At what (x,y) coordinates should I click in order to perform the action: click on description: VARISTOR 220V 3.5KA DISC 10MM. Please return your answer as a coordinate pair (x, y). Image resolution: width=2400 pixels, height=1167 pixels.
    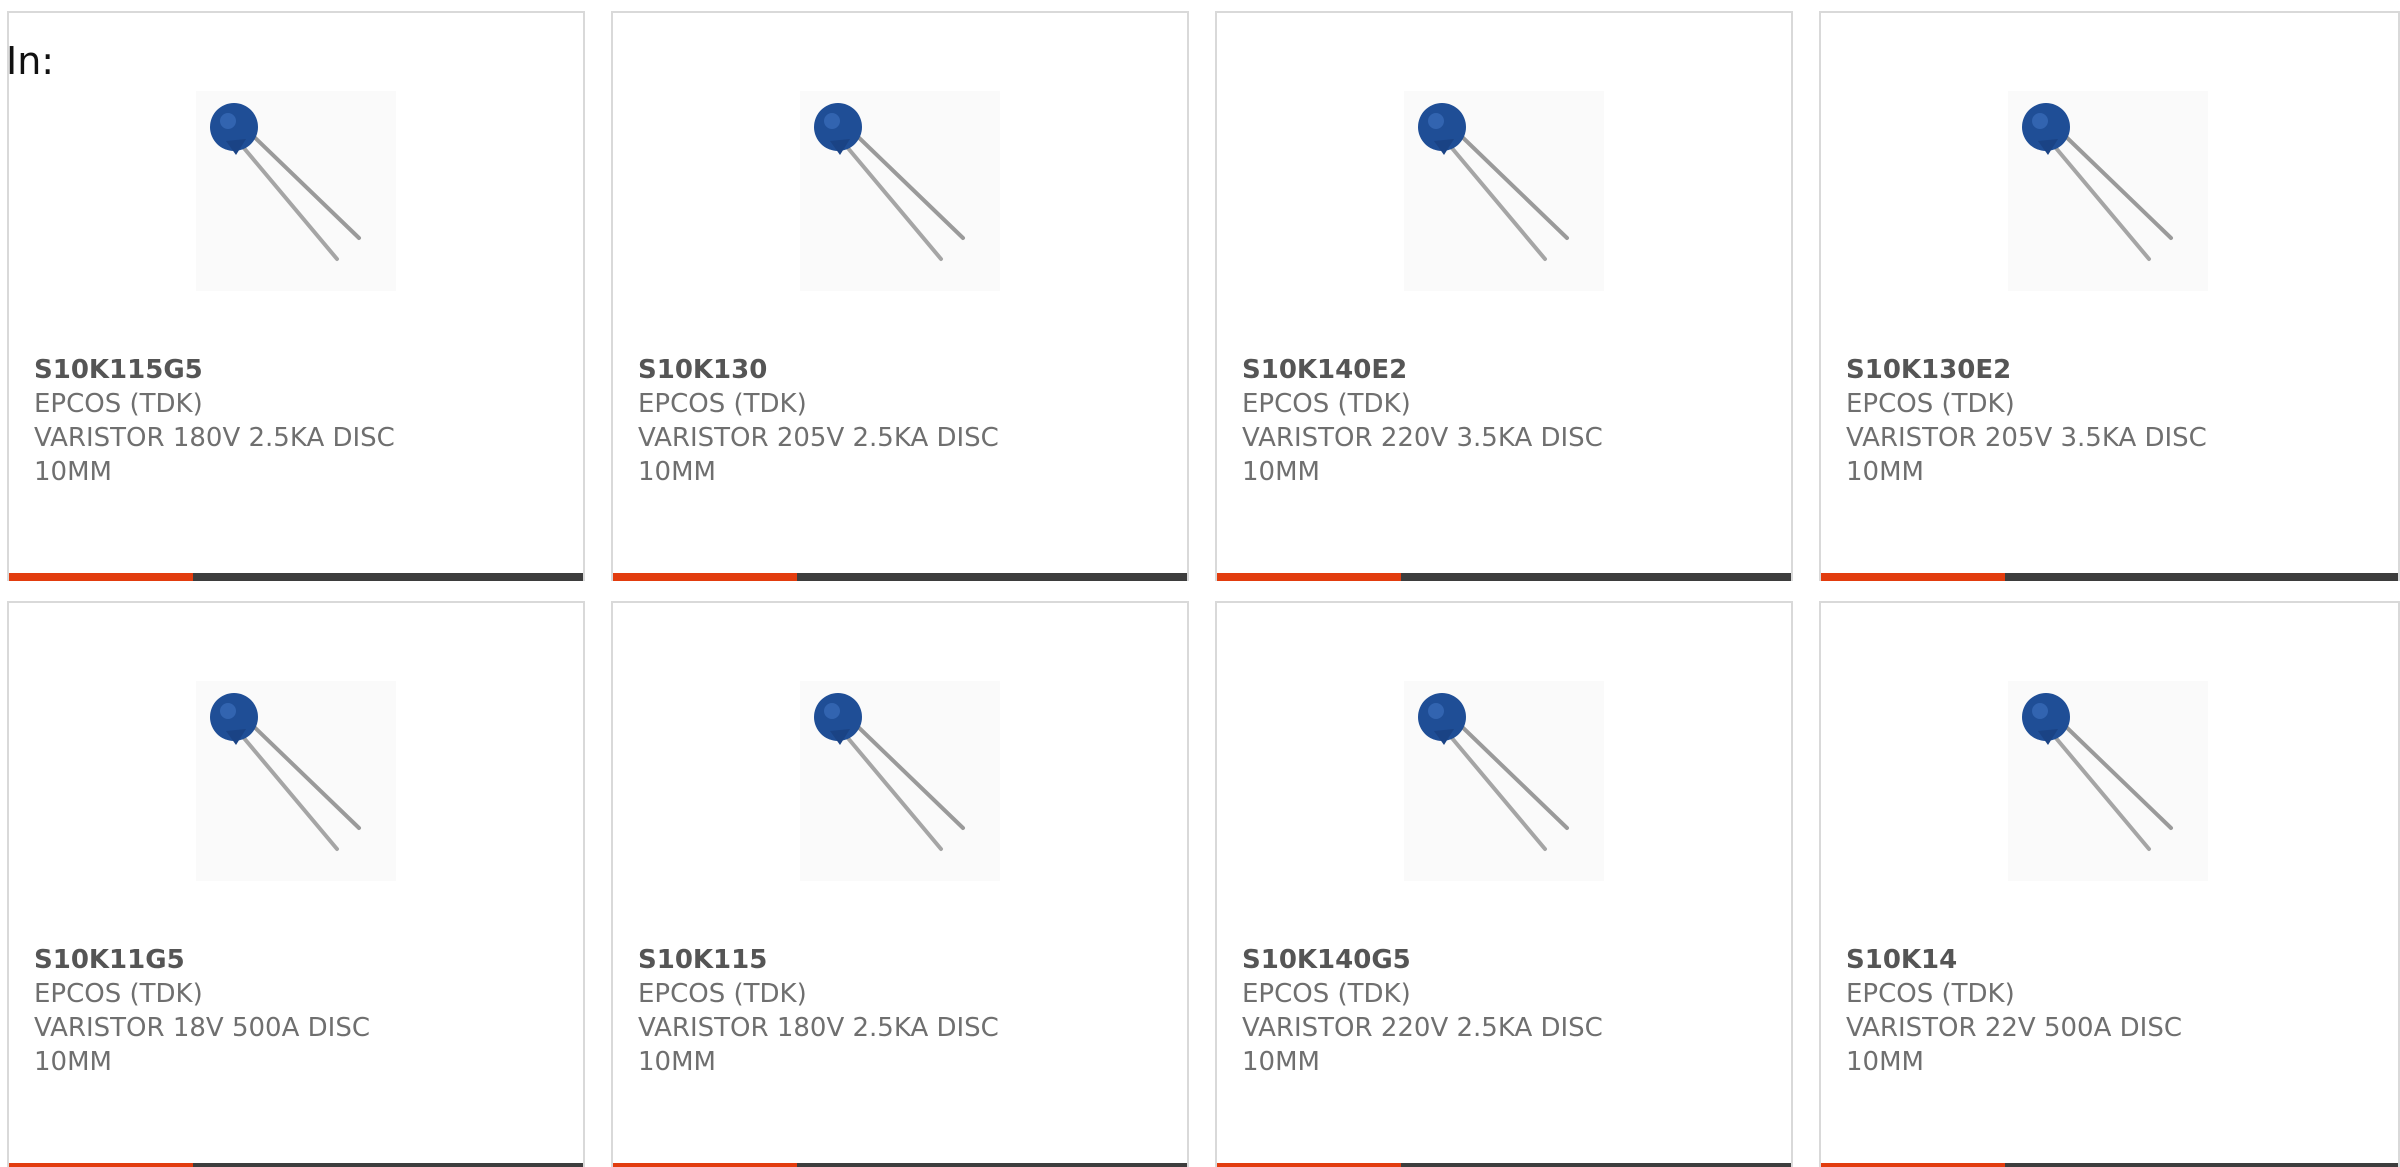
    Looking at the image, I should click on (1422, 455).